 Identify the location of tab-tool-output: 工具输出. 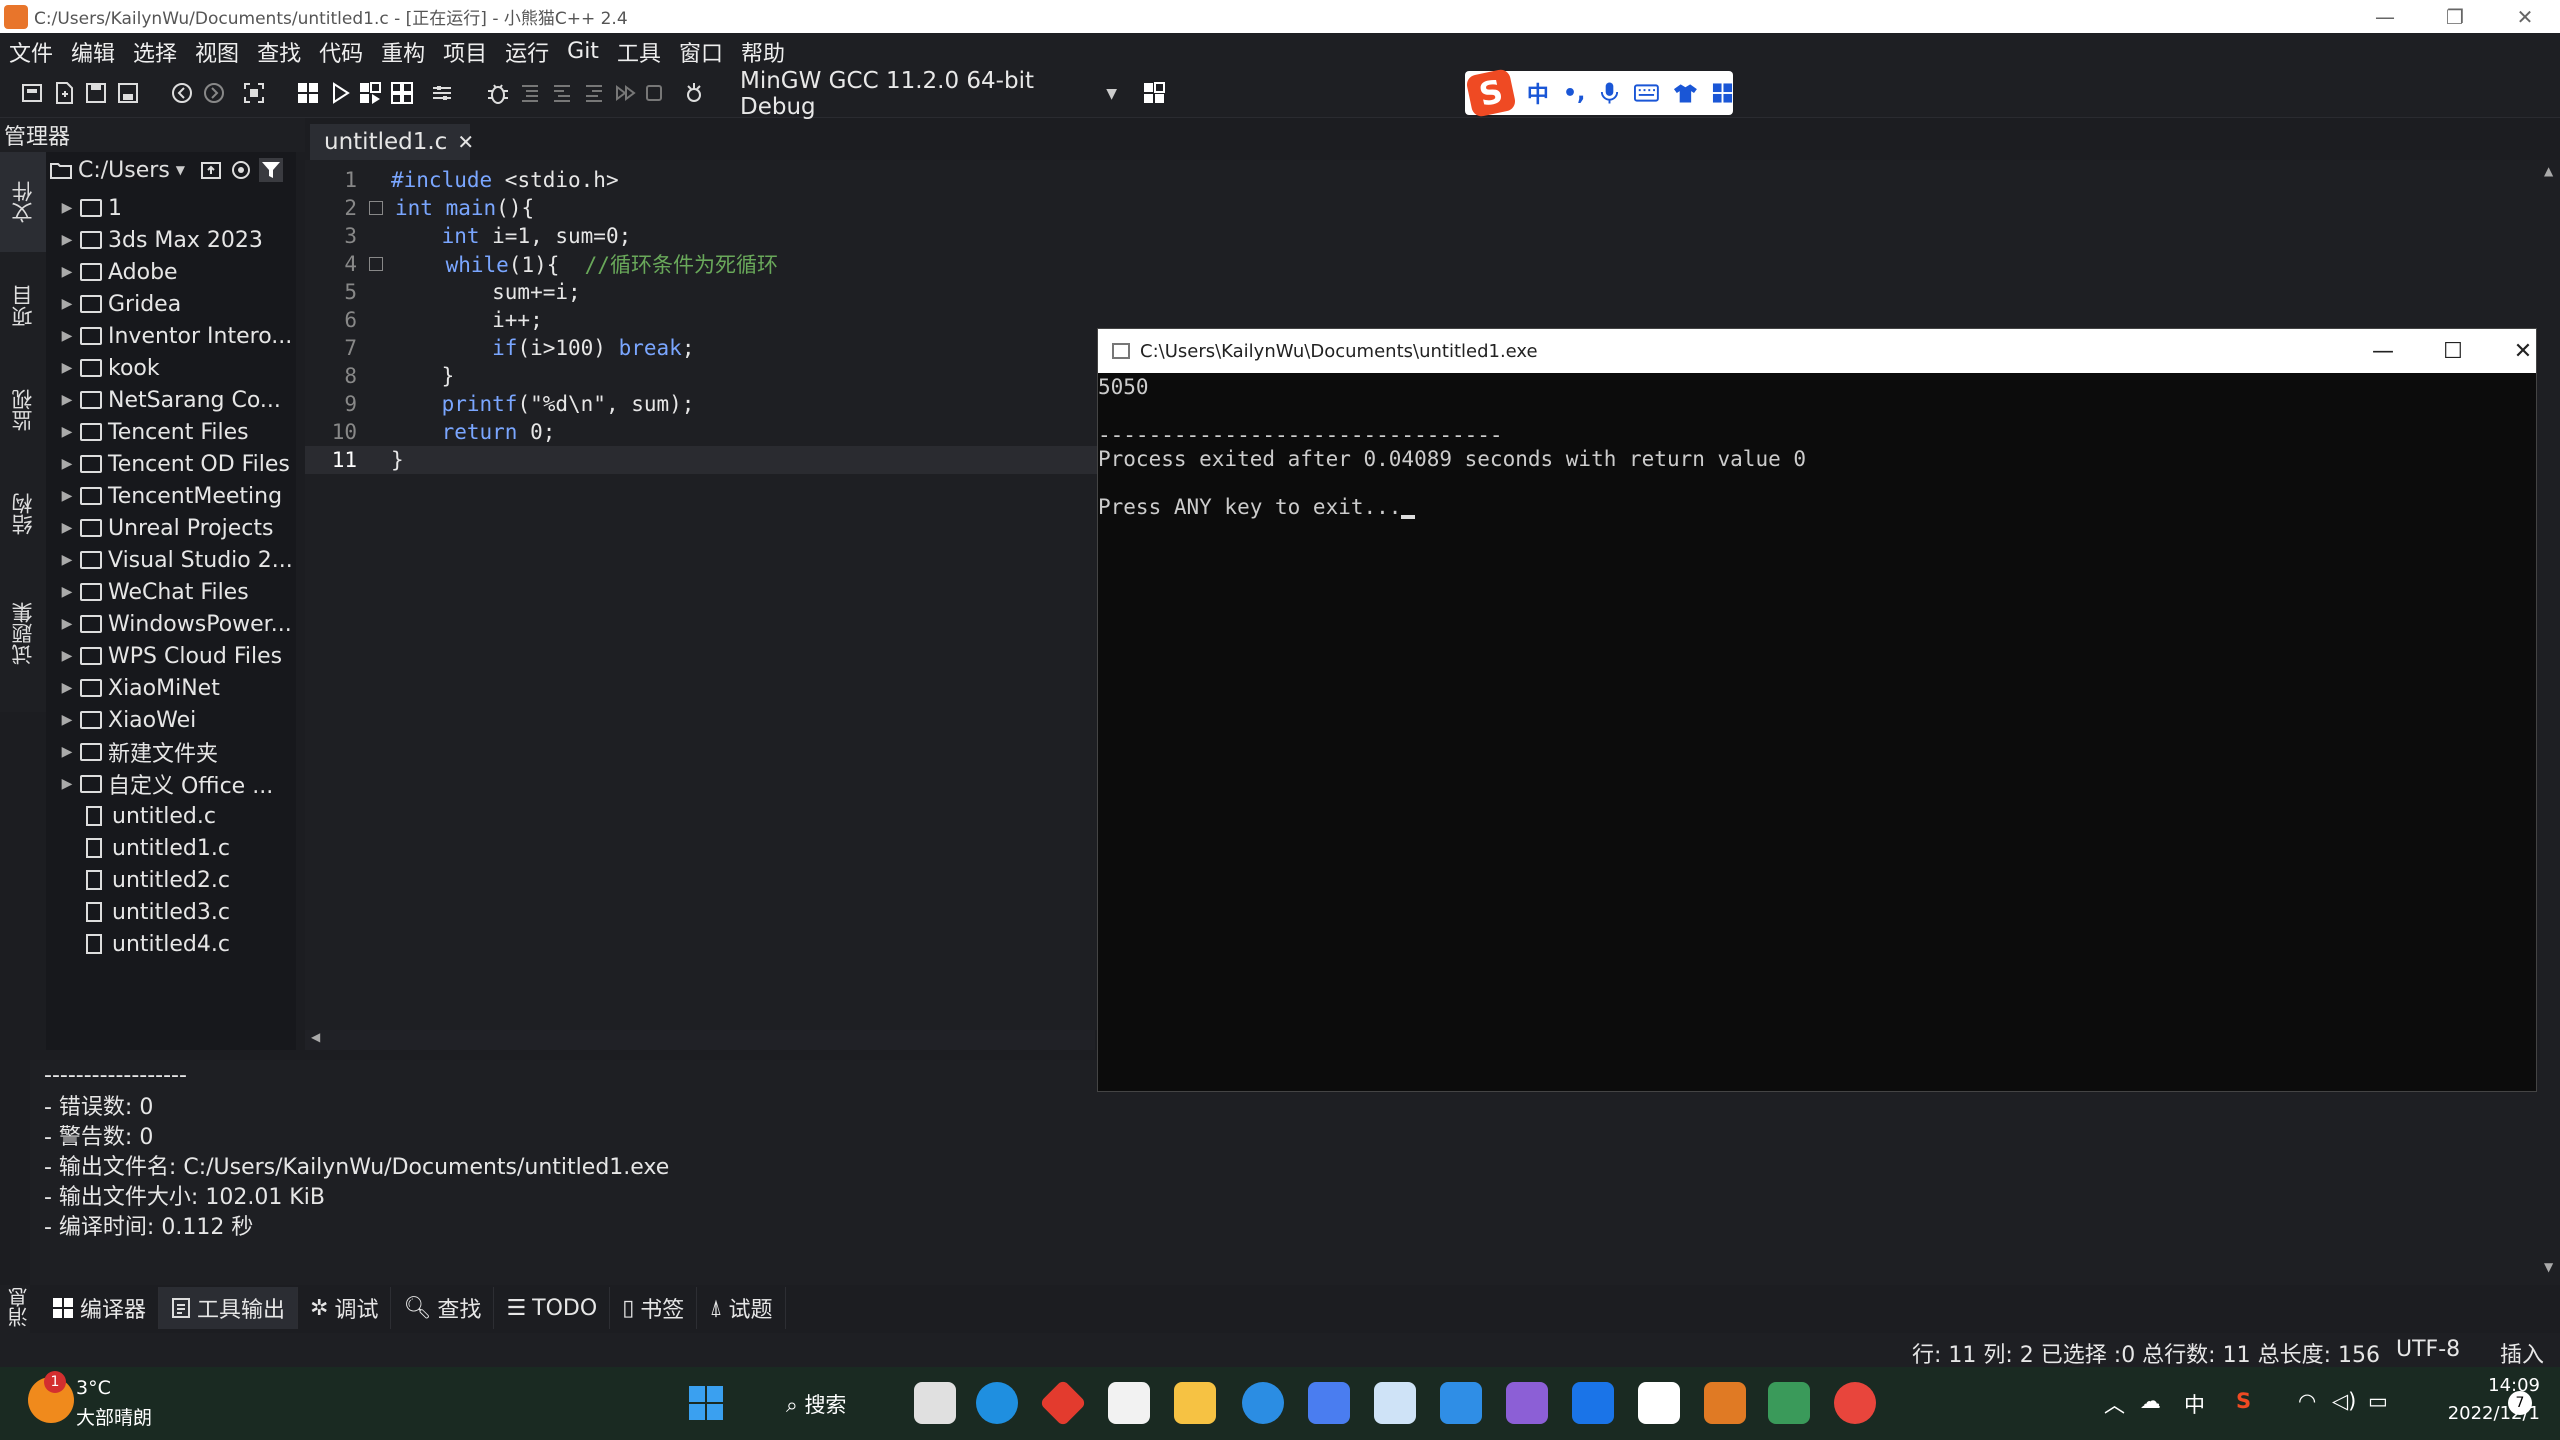
(229, 1308).